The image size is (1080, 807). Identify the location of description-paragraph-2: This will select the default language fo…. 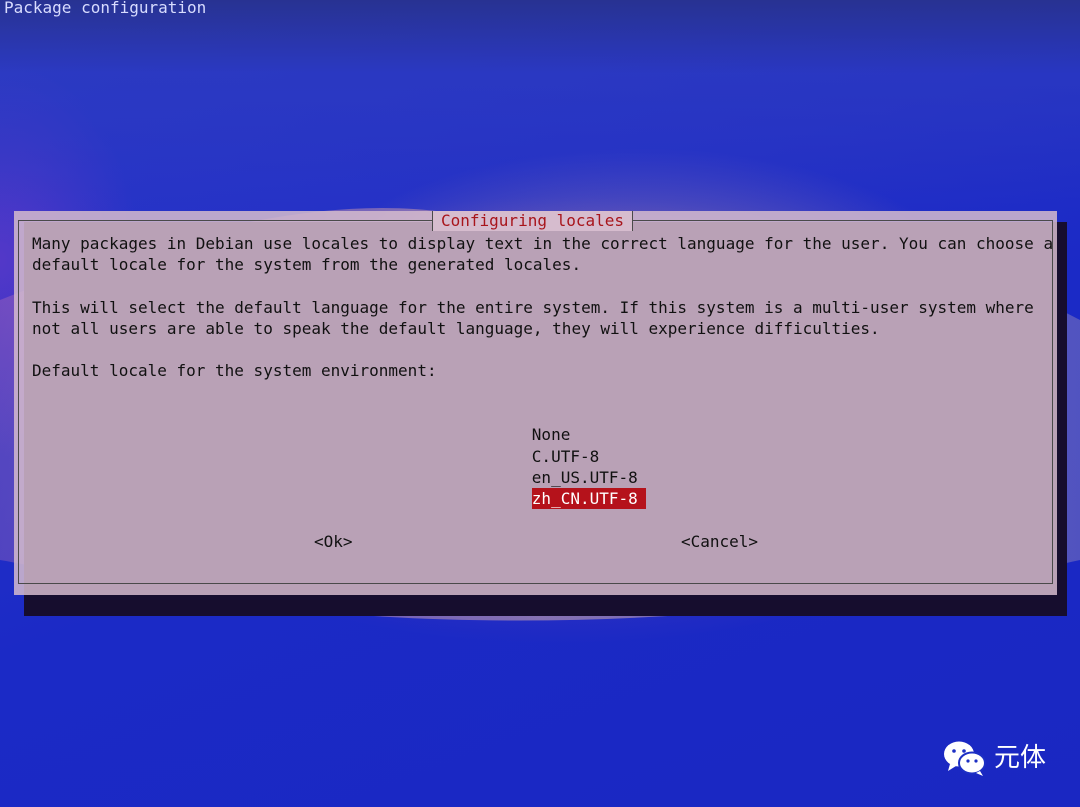
(533, 318).